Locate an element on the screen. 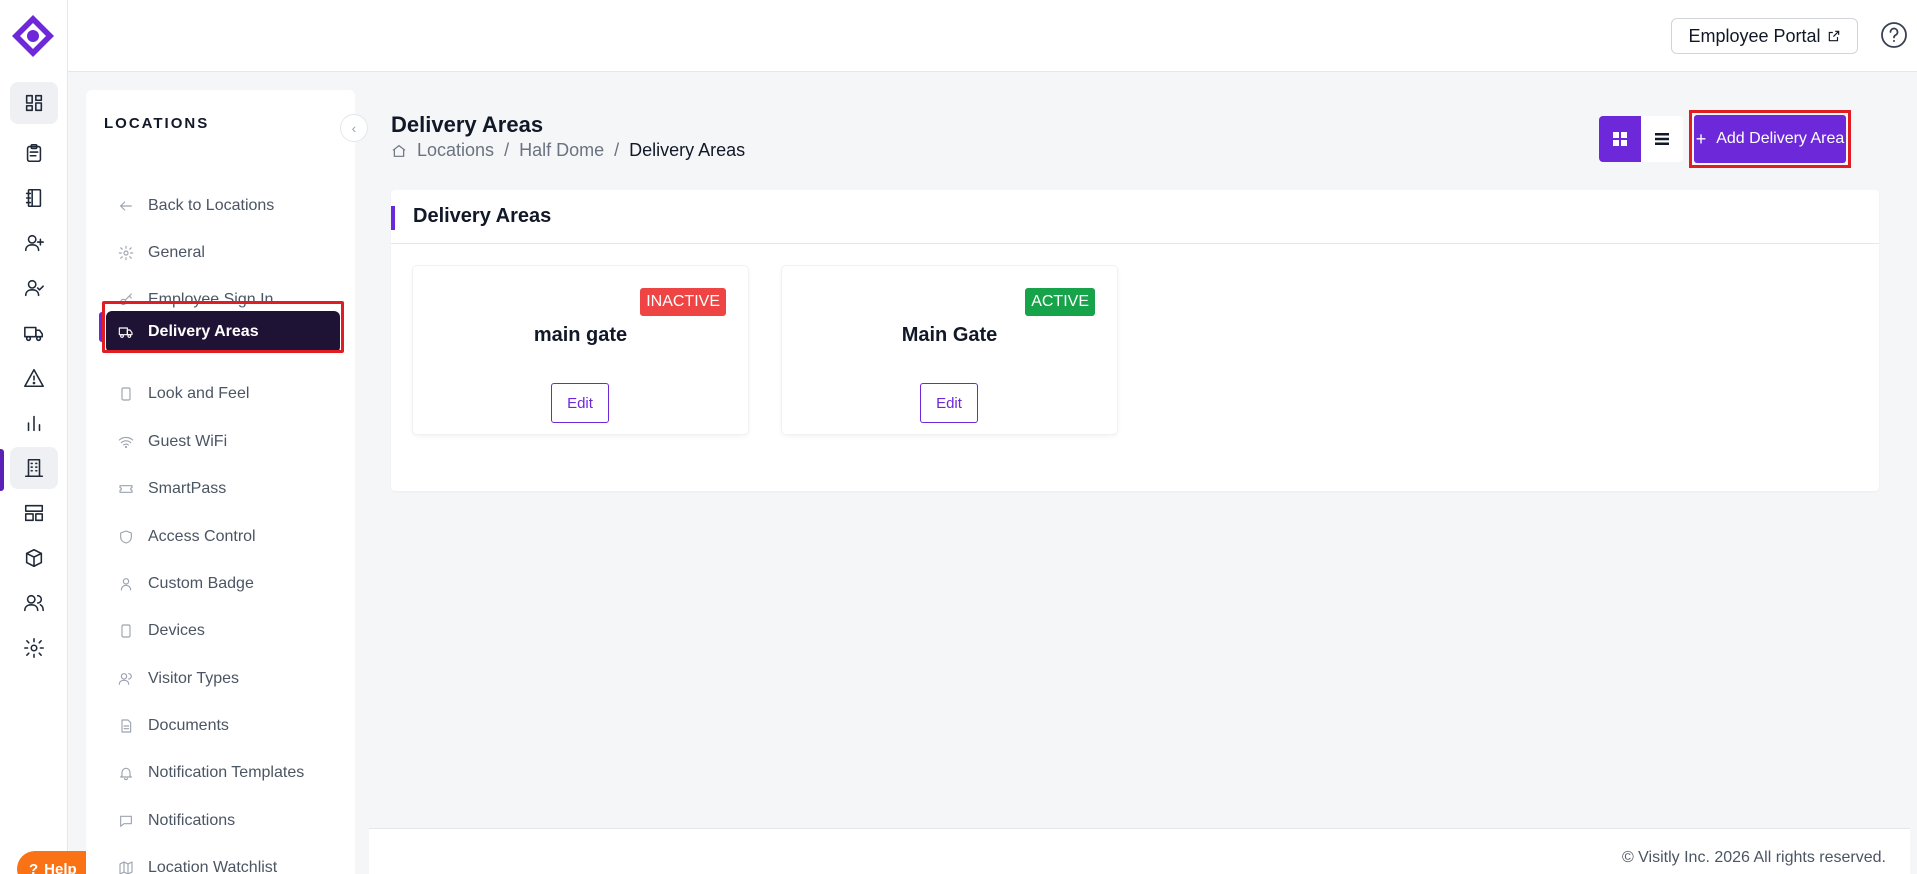  breadcrumb-locations: Locations is located at coordinates (455, 150).